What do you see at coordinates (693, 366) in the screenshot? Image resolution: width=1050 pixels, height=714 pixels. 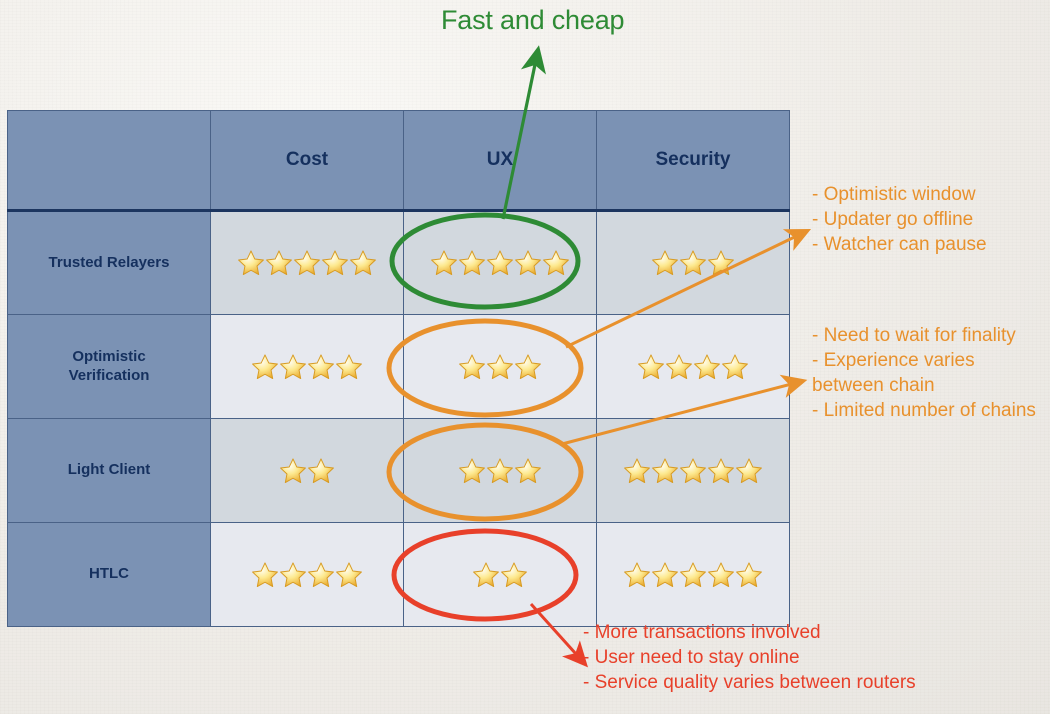 I see `rating-cell-optimistic-verification-security` at bounding box center [693, 366].